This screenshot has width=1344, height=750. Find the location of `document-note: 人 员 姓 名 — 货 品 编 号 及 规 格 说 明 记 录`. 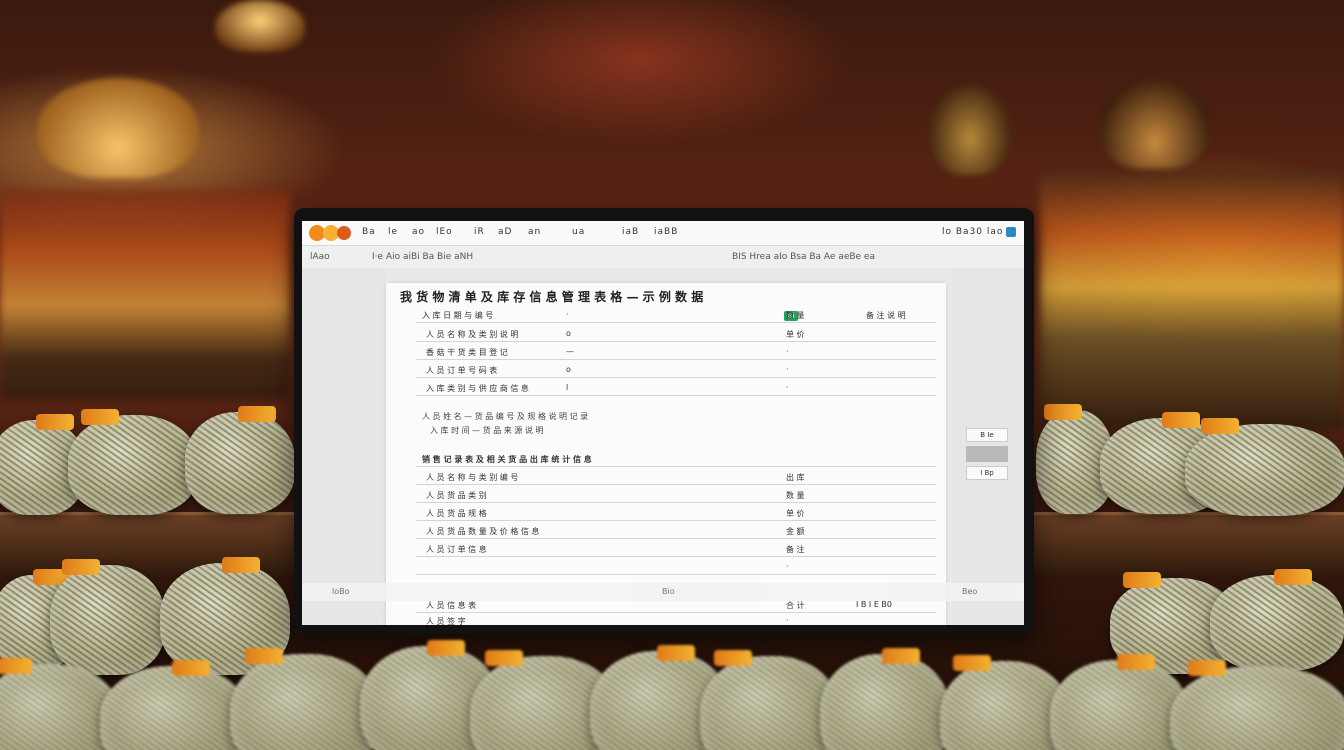

document-note: 人 员 姓 名 — 货 品 编 号 及 规 格 说 明 记 录 is located at coordinates (505, 416).